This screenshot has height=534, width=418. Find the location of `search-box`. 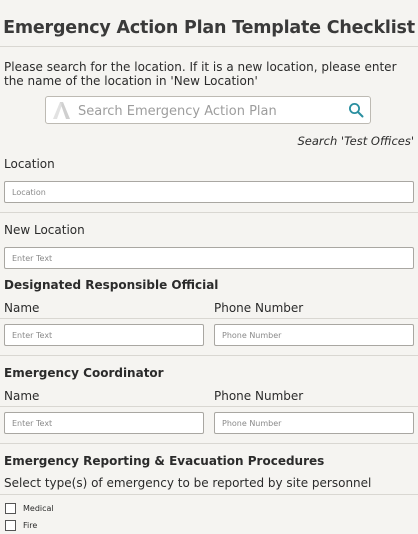

search-box is located at coordinates (208, 110).